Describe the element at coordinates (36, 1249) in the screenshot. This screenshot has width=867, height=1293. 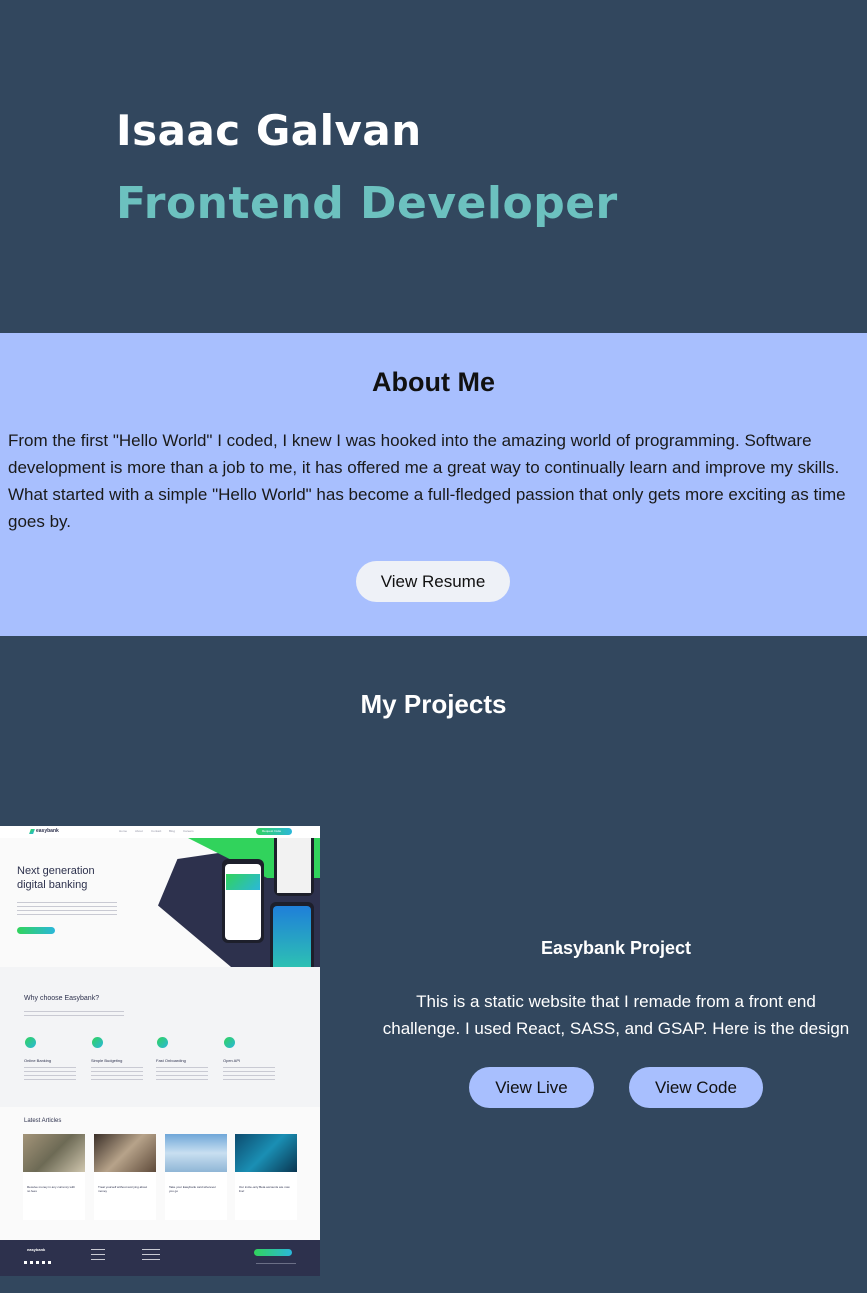
I see `shot-footer-logo: easybank` at that location.